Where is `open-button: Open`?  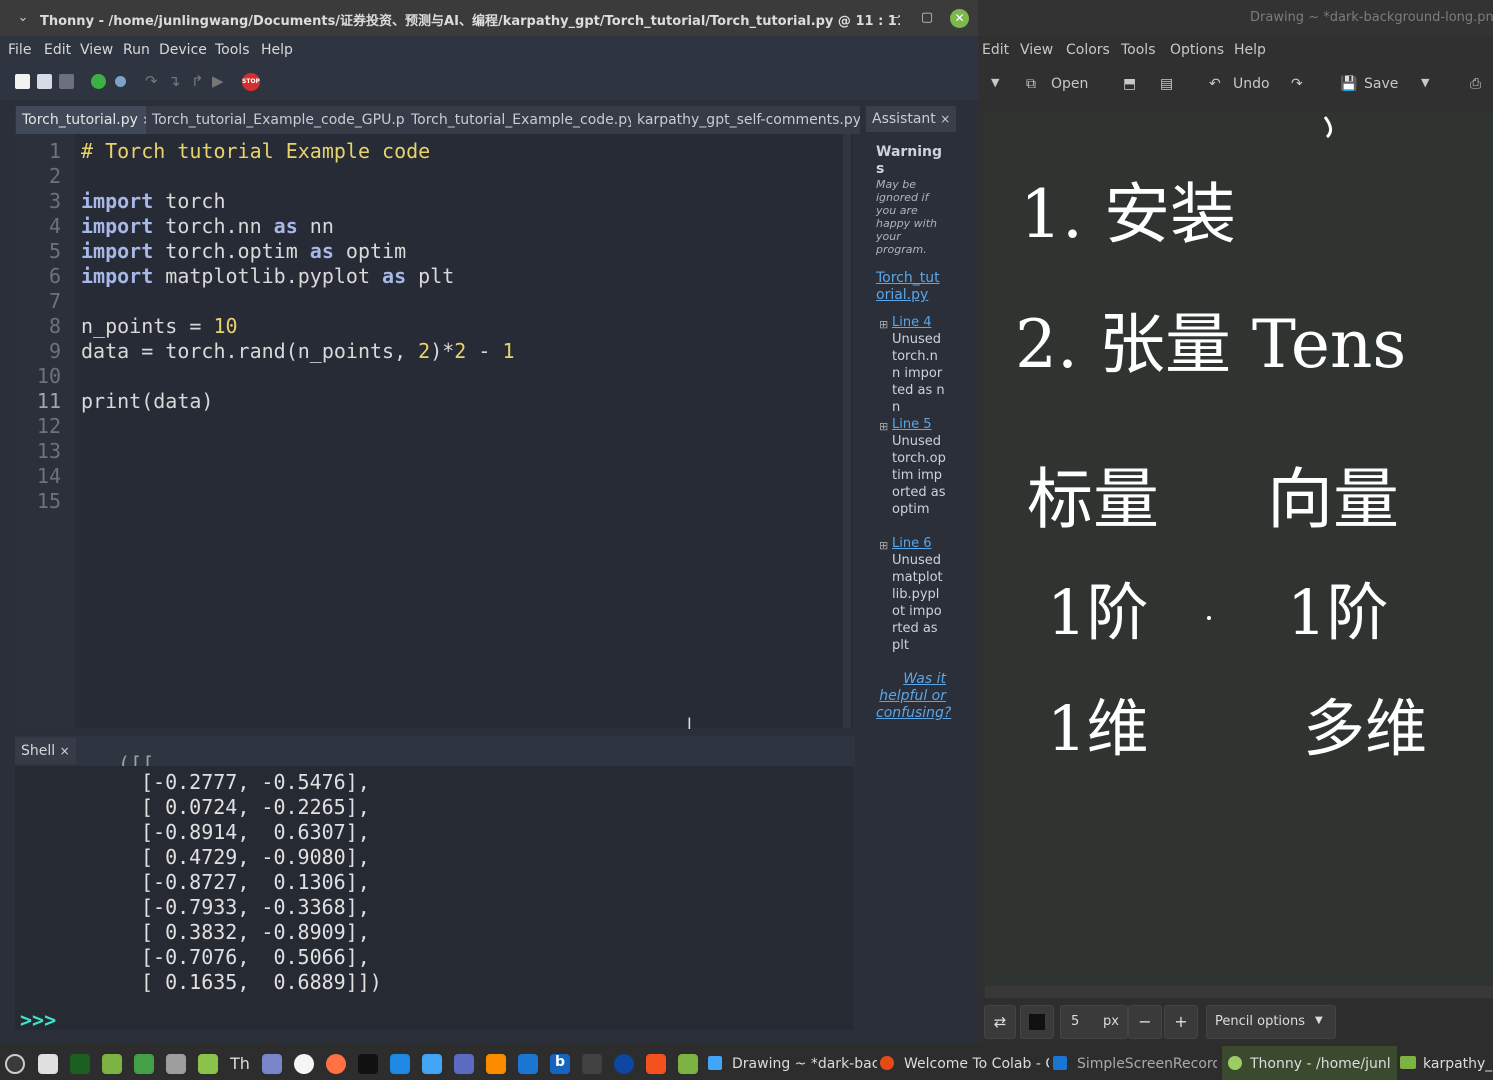
open-button: Open is located at coordinates (1069, 84).